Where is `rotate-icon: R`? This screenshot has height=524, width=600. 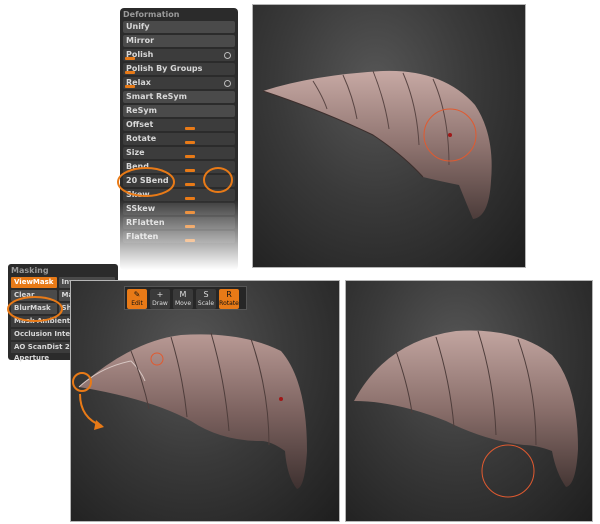 rotate-icon: R is located at coordinates (229, 294).